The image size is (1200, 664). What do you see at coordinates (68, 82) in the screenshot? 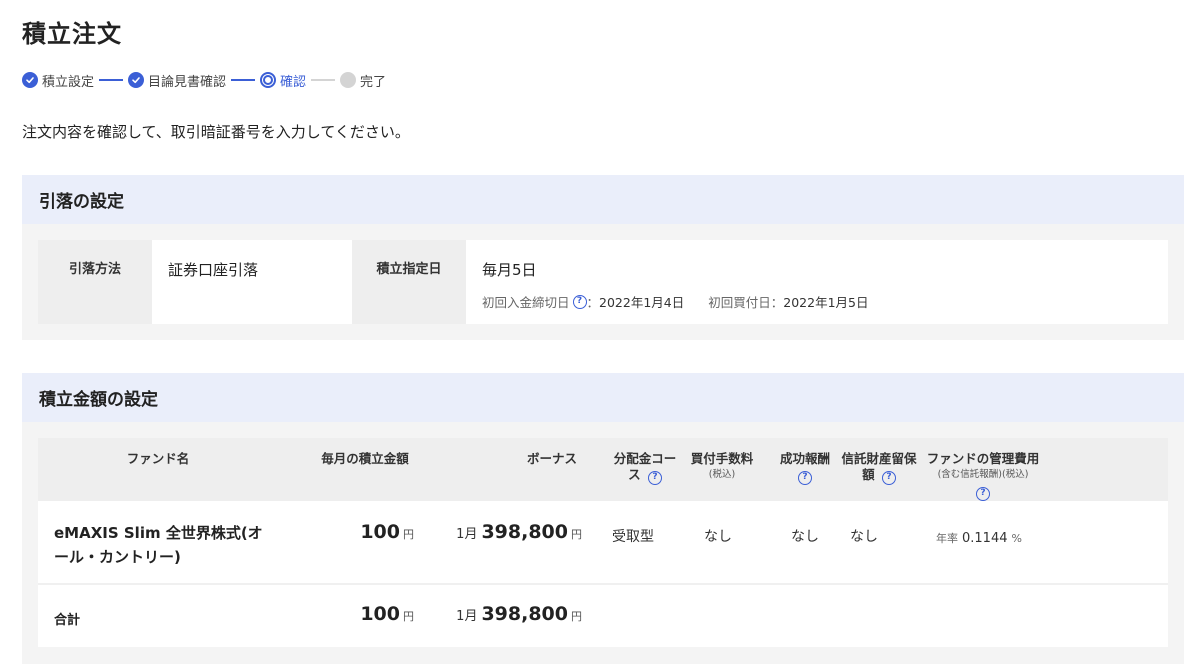
I see `step-label: 積立設定` at bounding box center [68, 82].